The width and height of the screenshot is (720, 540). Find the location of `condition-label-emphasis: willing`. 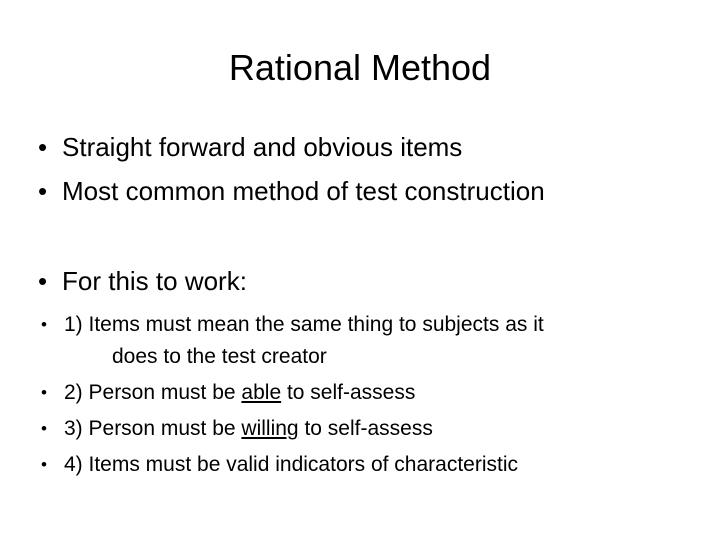

condition-label-emphasis: willing is located at coordinates (270, 428).